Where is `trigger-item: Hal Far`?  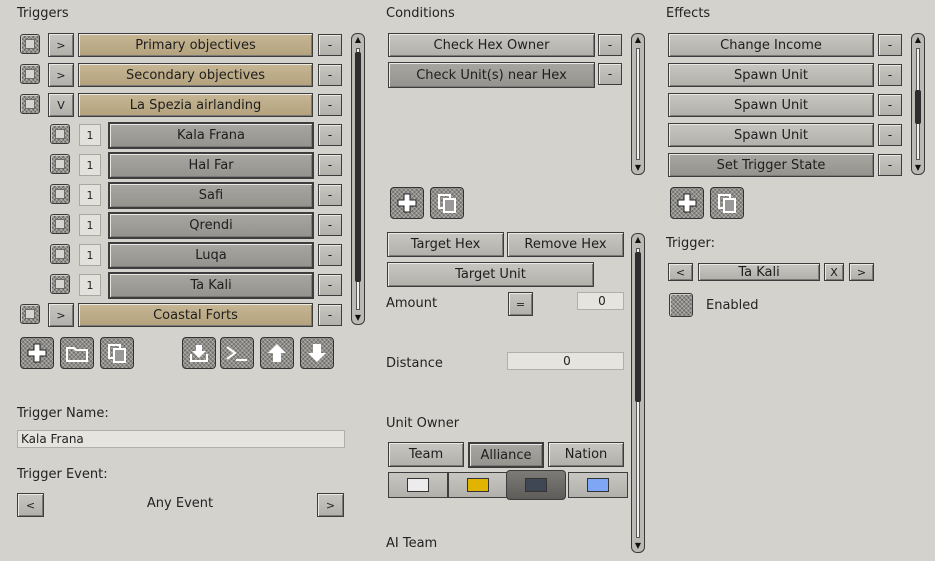
trigger-item: Hal Far is located at coordinates (211, 165).